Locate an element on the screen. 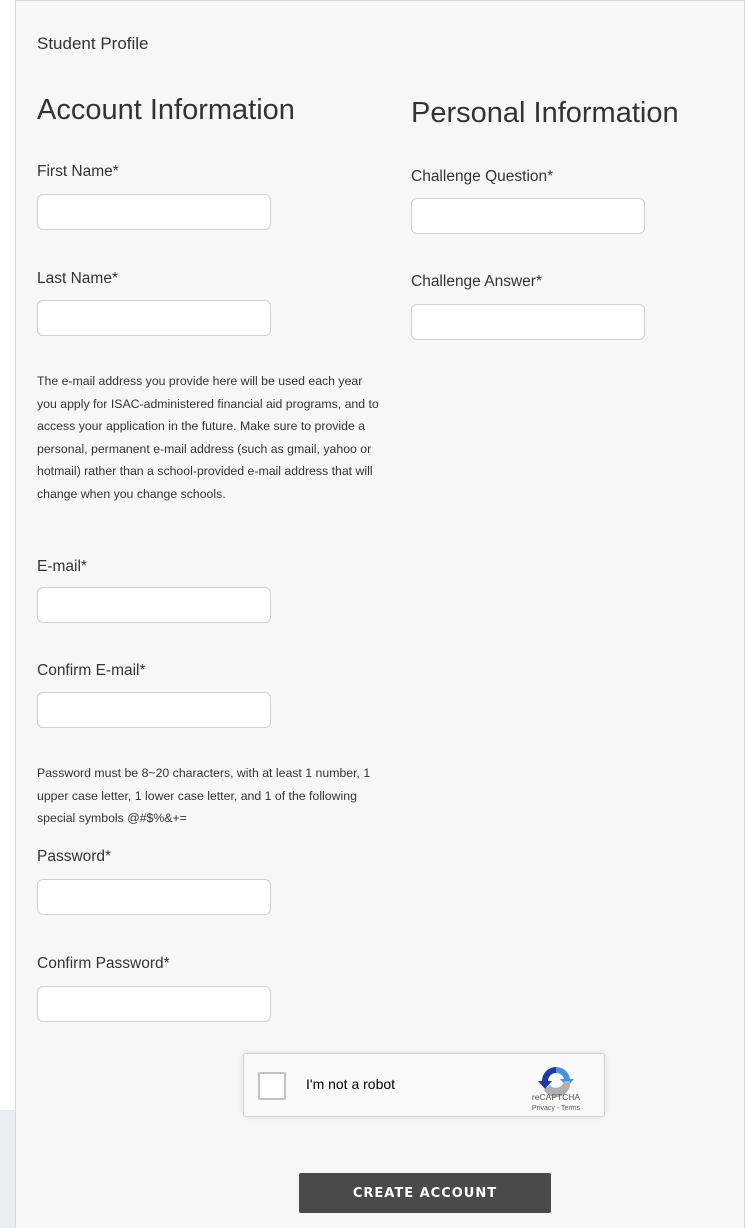  breadcrumb: Student Profile is located at coordinates (93, 43).